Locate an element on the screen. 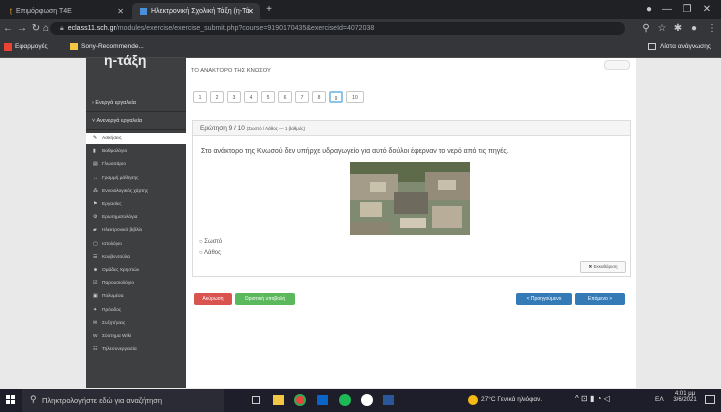 The height and width of the screenshot is (412, 721). sidebar-item: ⚙ Ερωτηματολόγια is located at coordinates (136, 217).